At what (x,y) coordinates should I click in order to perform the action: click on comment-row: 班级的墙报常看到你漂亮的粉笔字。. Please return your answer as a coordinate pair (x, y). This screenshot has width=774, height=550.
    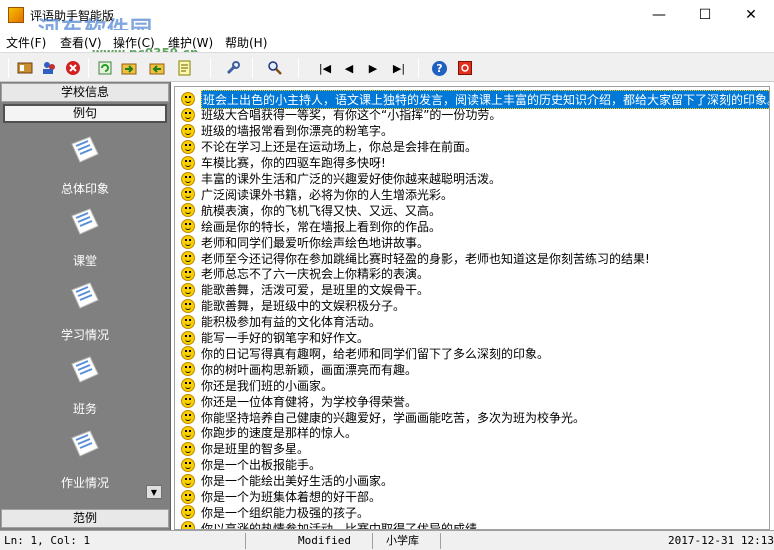
    Looking at the image, I should click on (287, 131).